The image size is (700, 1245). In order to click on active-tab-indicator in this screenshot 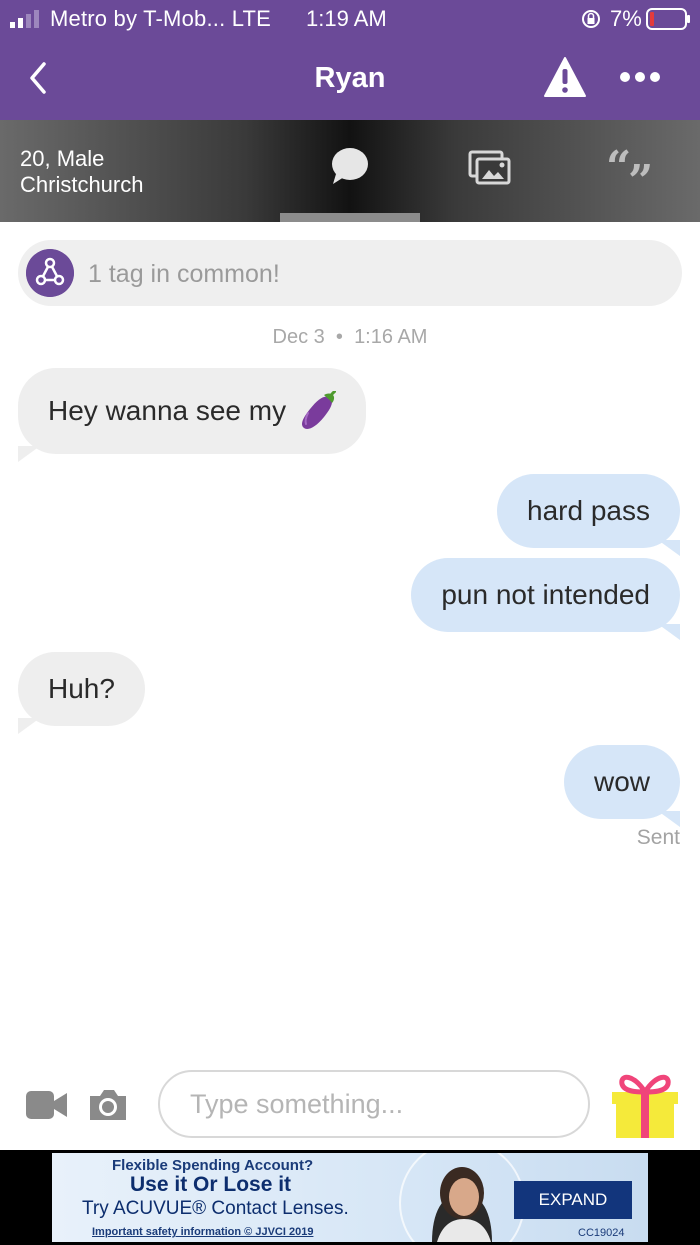, I will do `click(350, 217)`.